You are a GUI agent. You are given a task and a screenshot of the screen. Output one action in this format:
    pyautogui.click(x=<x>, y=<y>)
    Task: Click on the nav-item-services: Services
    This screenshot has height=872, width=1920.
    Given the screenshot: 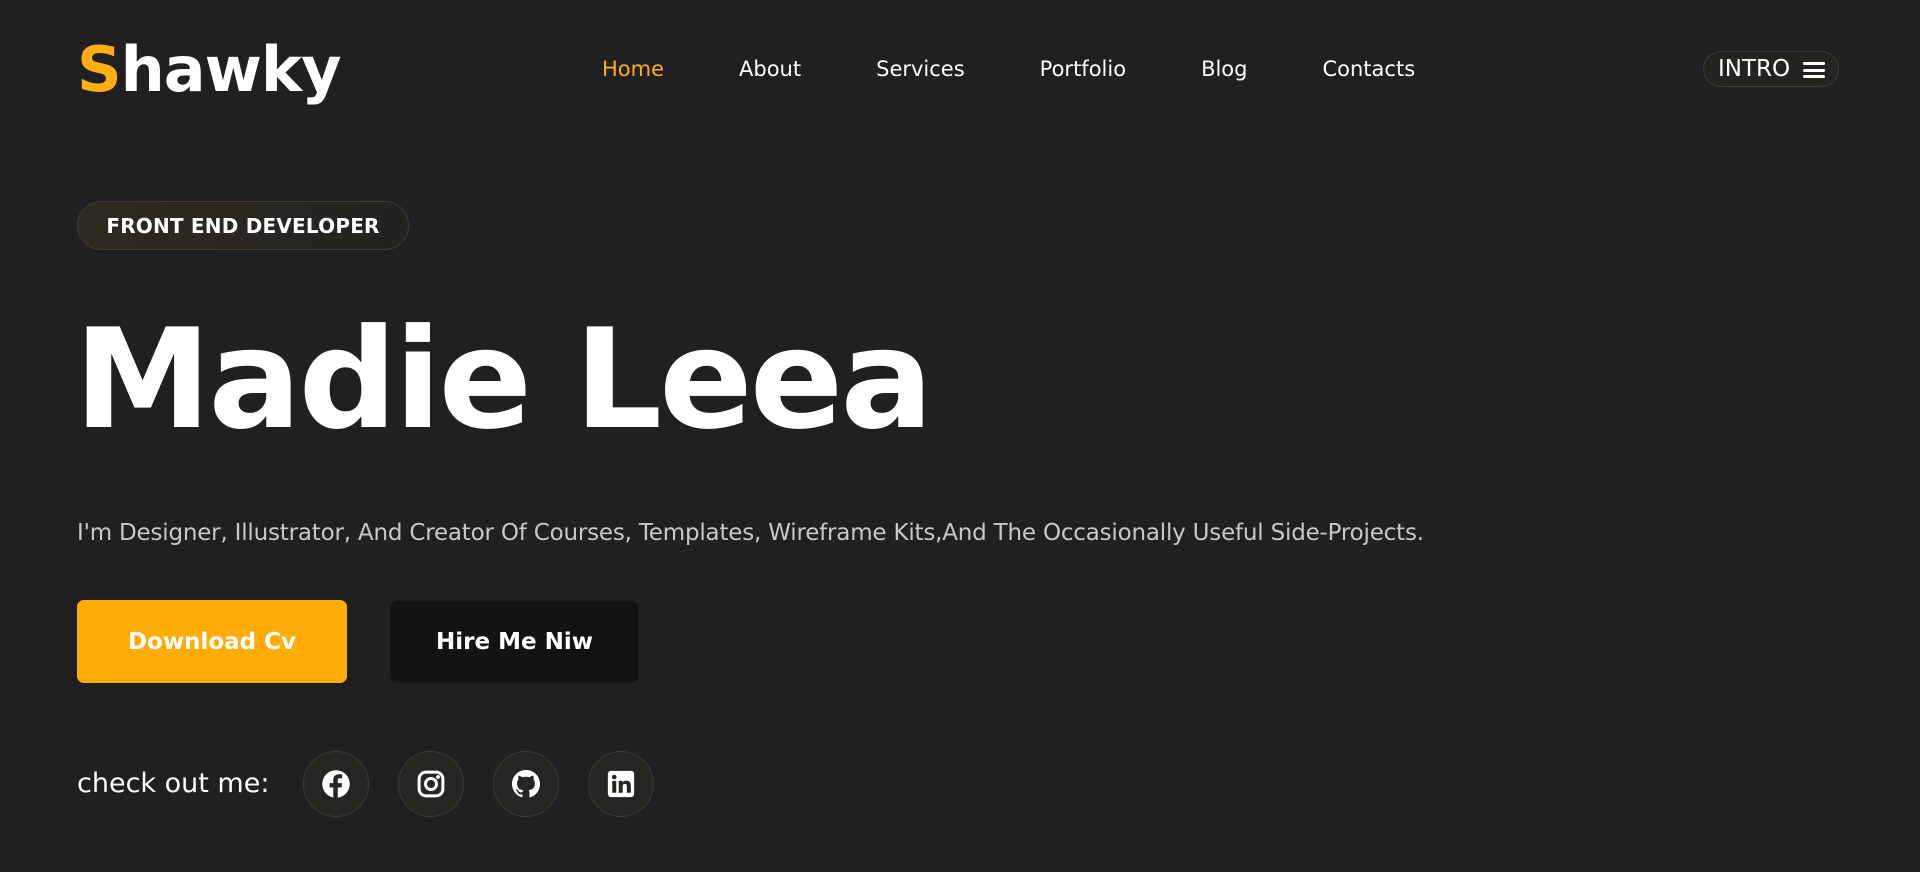 What is the action you would take?
    pyautogui.click(x=920, y=69)
    